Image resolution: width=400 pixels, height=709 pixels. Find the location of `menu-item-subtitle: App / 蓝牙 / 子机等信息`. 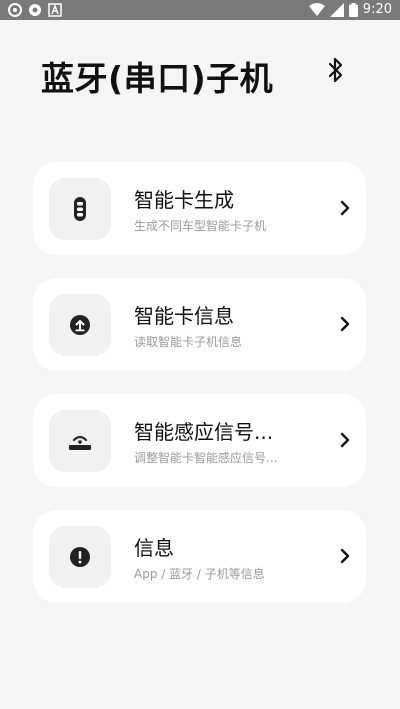

menu-item-subtitle: App / 蓝牙 / 子机等信息 is located at coordinates (199, 574).